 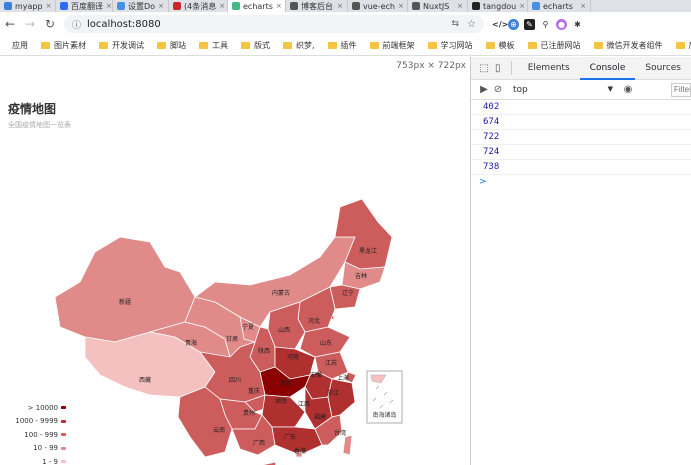 I want to click on devtools-tab-elements: Elements, so click(x=549, y=68).